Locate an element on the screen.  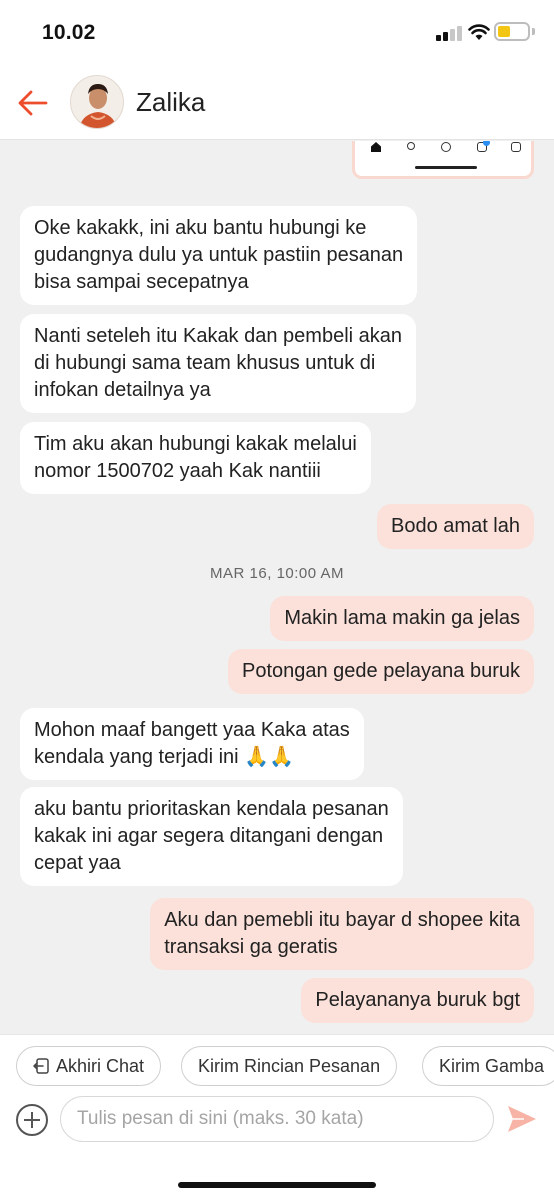
wifi-icon is located at coordinates (479, 32).